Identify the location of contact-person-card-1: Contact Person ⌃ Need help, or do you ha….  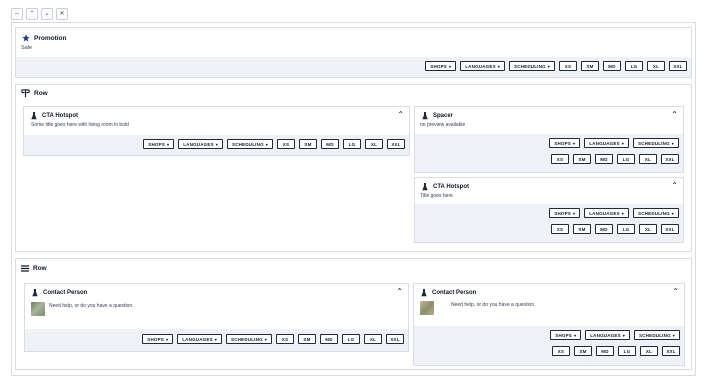
(216, 317).